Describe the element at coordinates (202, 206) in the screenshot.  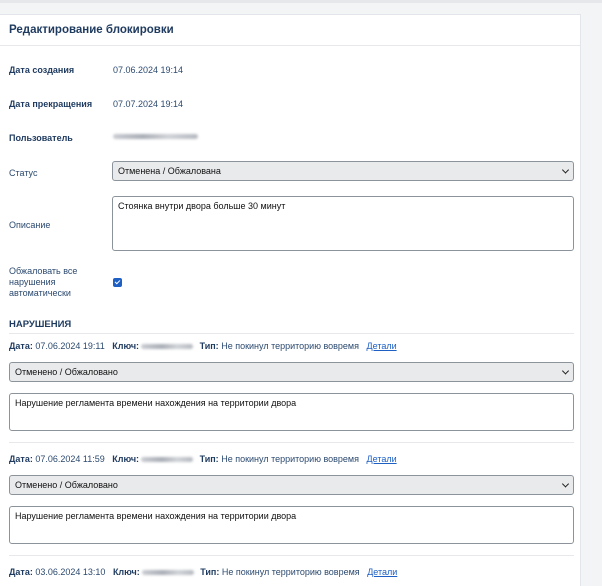
I see `description-text: Стоянка внутри двора больше 30 минут` at that location.